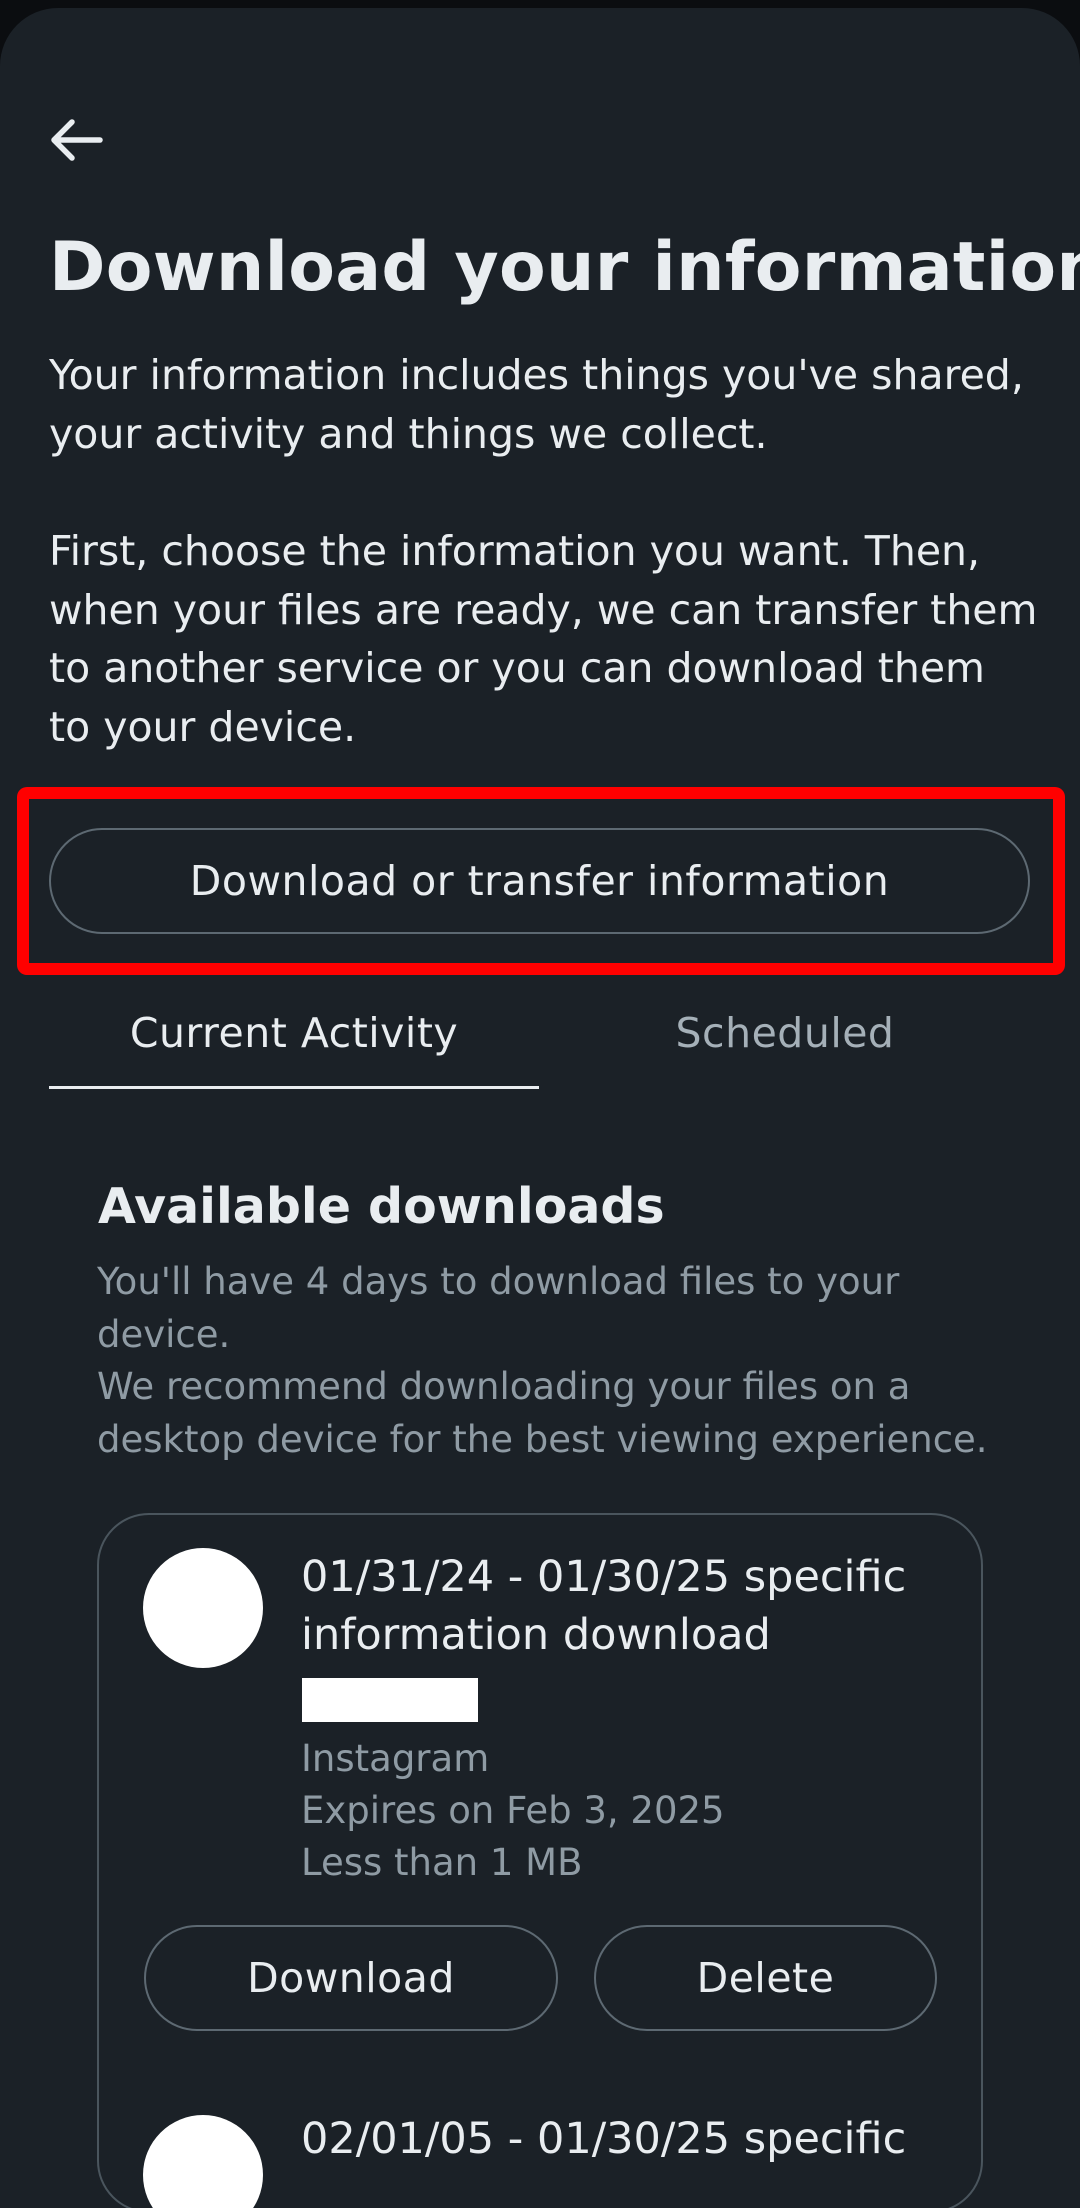  What do you see at coordinates (513, 1810) in the screenshot?
I see `download-expiry: Expires on Feb 3, 2025` at bounding box center [513, 1810].